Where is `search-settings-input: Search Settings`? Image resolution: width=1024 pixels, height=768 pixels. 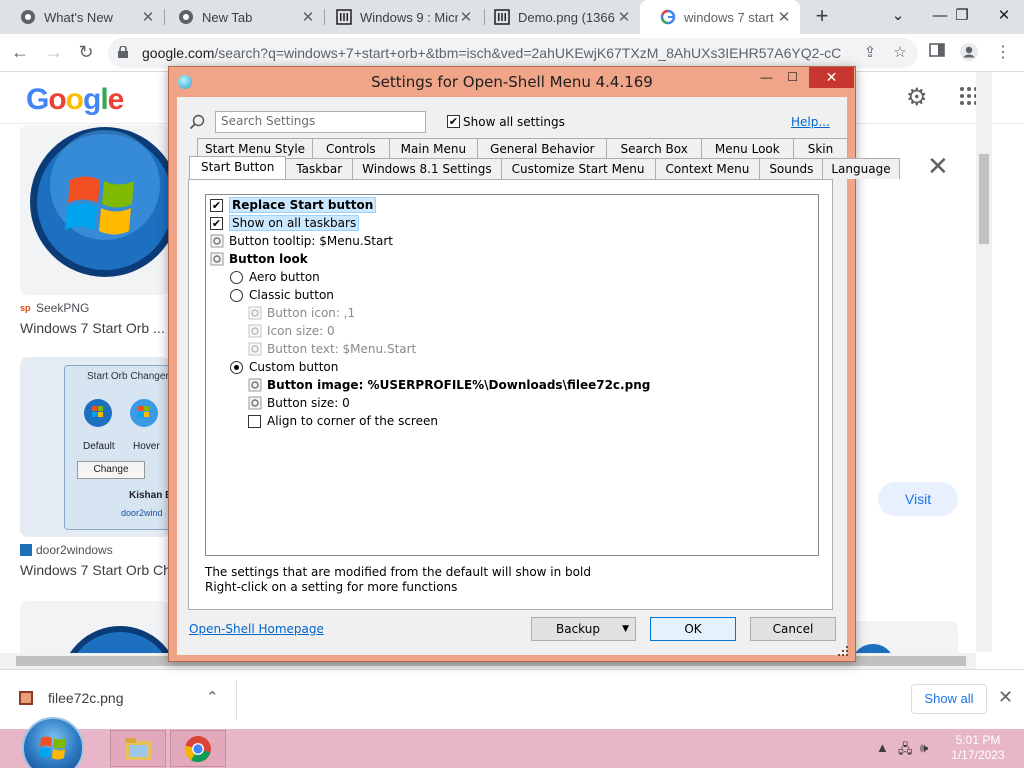 search-settings-input: Search Settings is located at coordinates (320, 122).